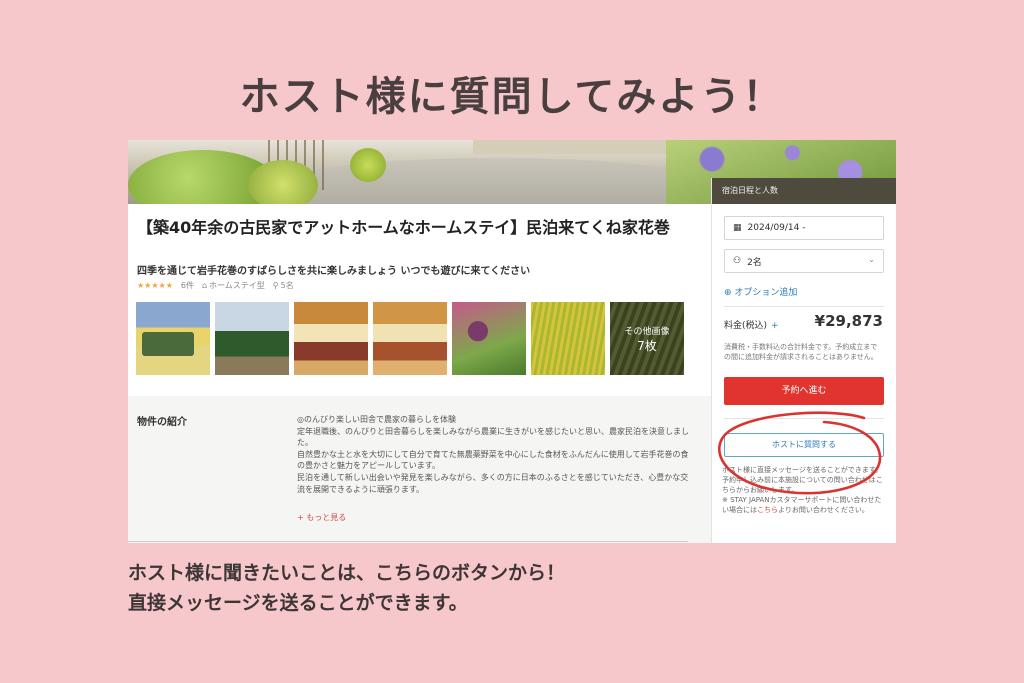 This screenshot has height=683, width=1024. Describe the element at coordinates (767, 510) in the screenshot. I see `support-link: こちら` at that location.